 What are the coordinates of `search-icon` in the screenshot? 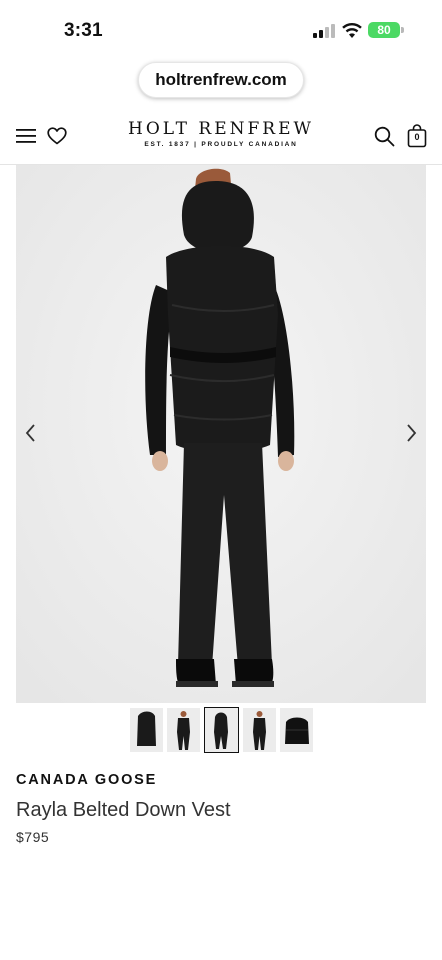 It's located at (384, 136).